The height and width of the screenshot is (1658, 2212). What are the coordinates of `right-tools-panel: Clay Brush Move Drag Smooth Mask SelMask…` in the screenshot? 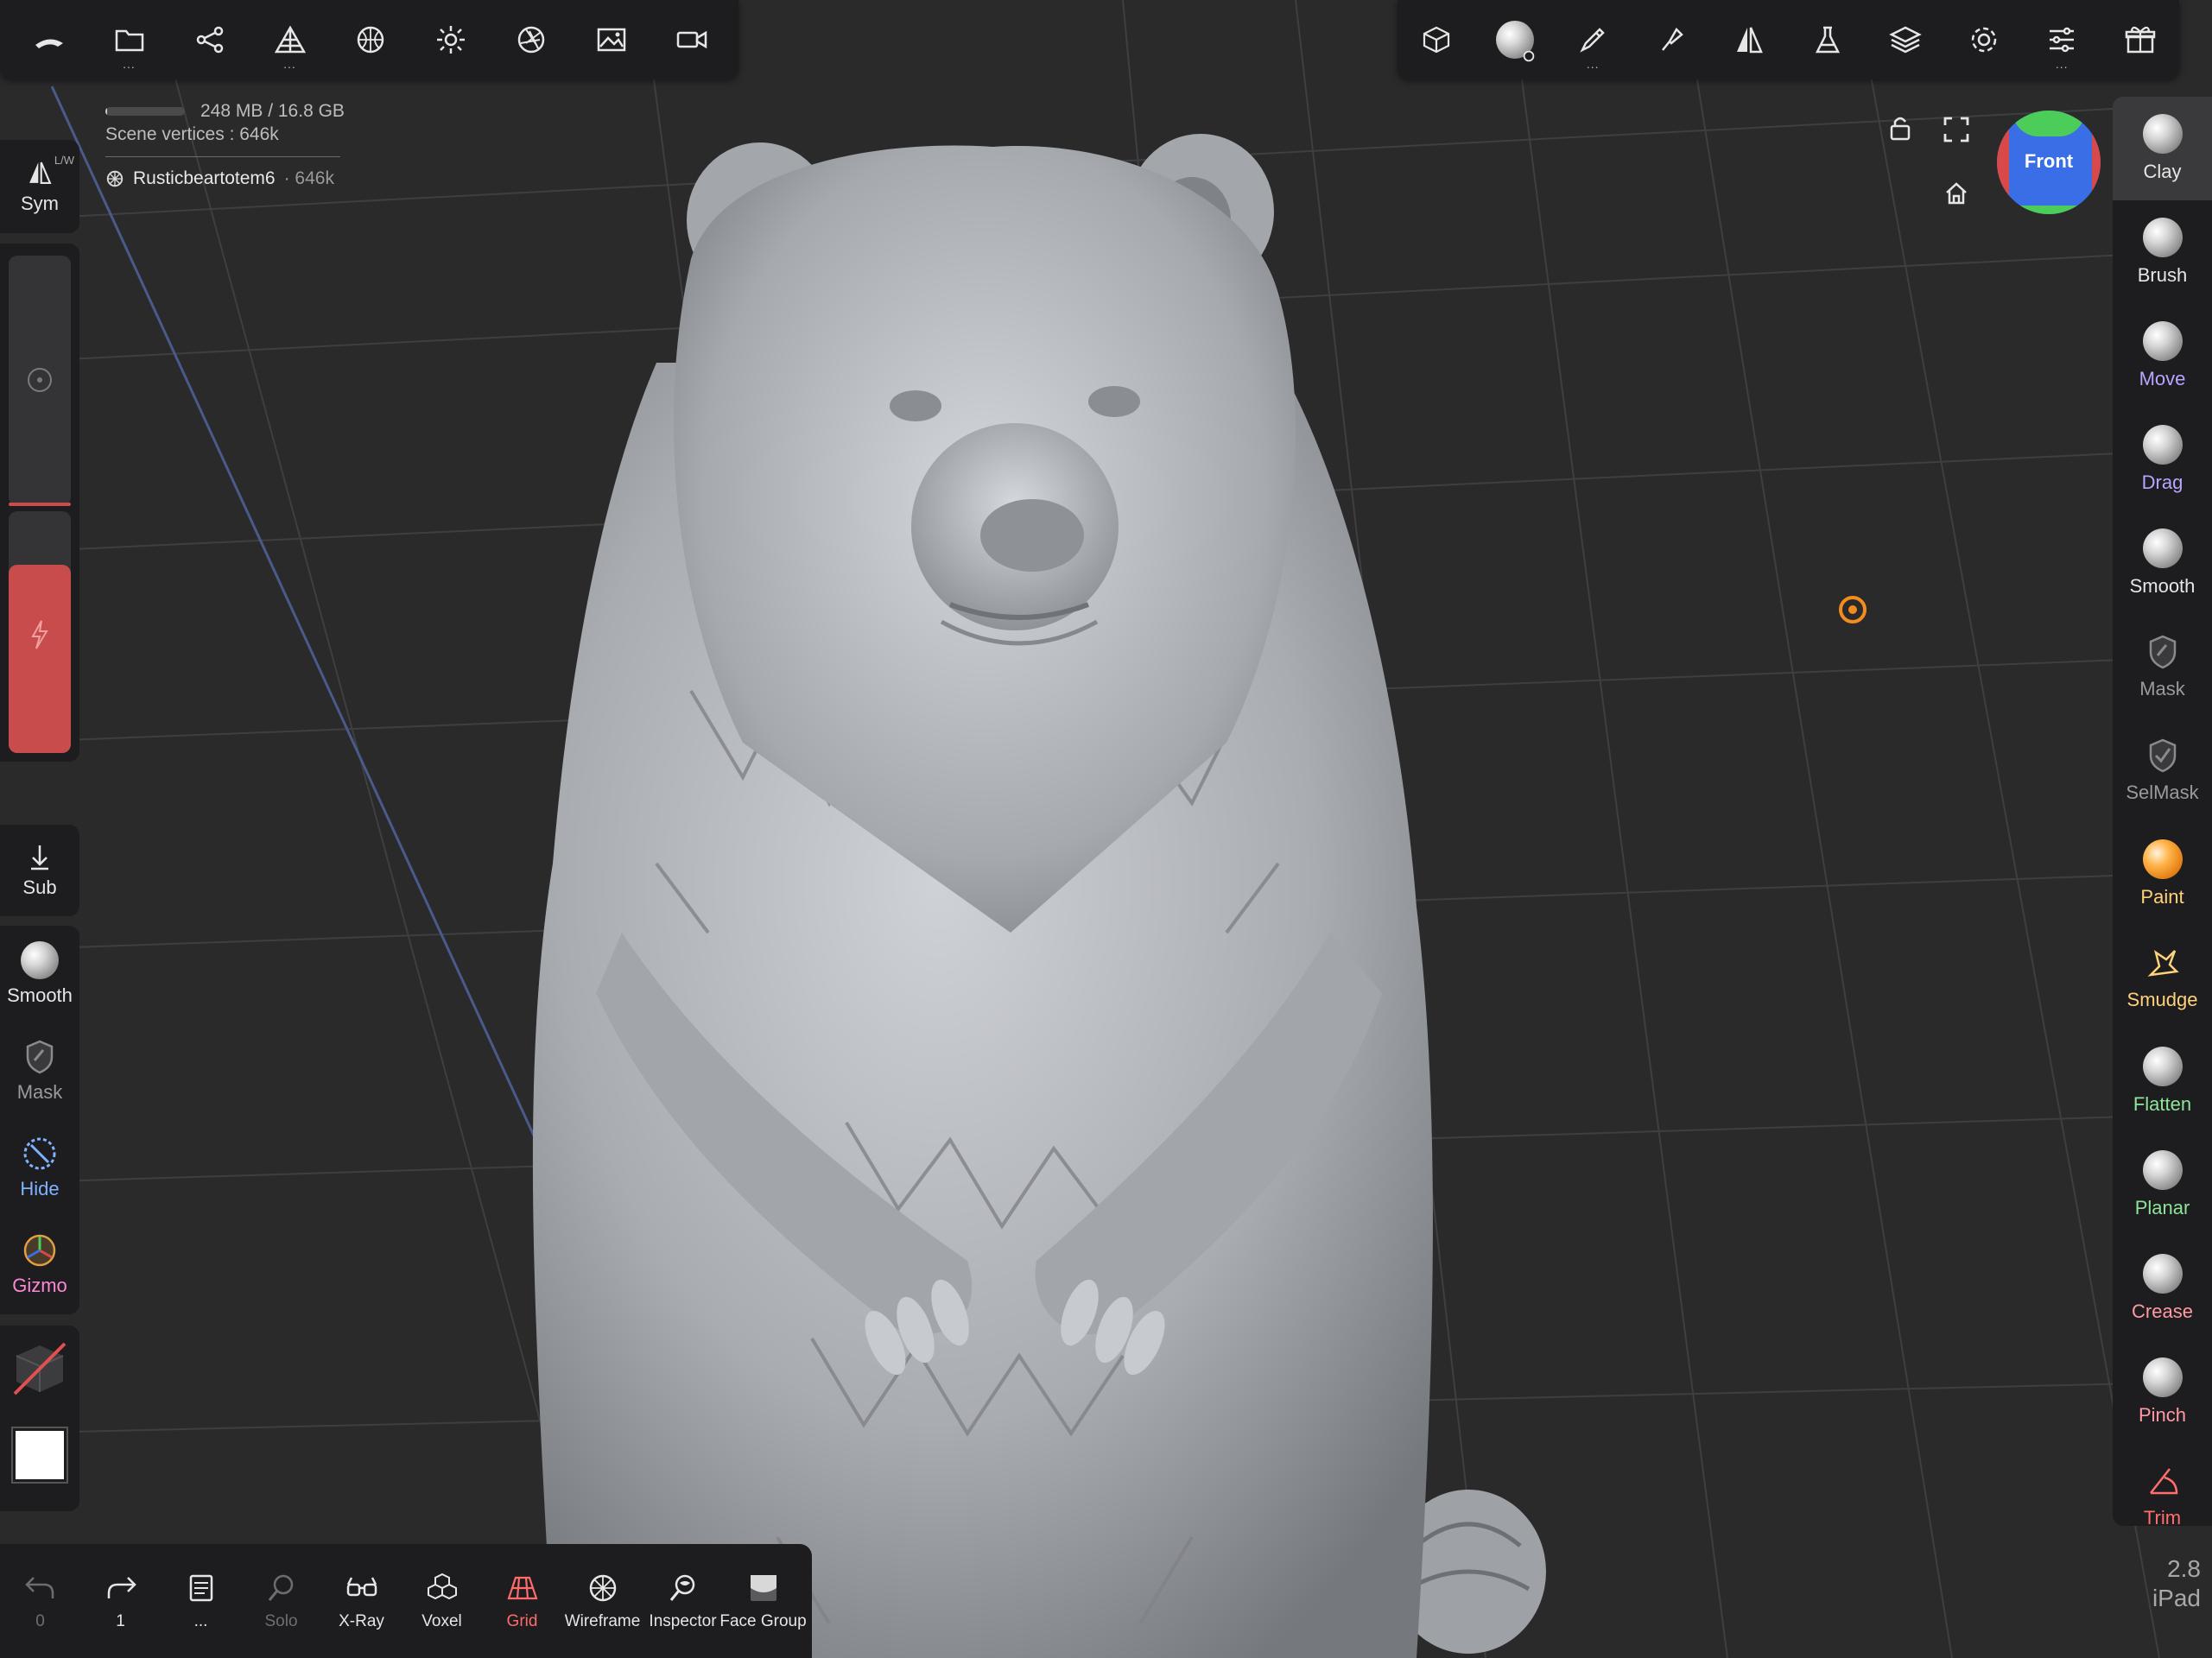 It's located at (2162, 812).